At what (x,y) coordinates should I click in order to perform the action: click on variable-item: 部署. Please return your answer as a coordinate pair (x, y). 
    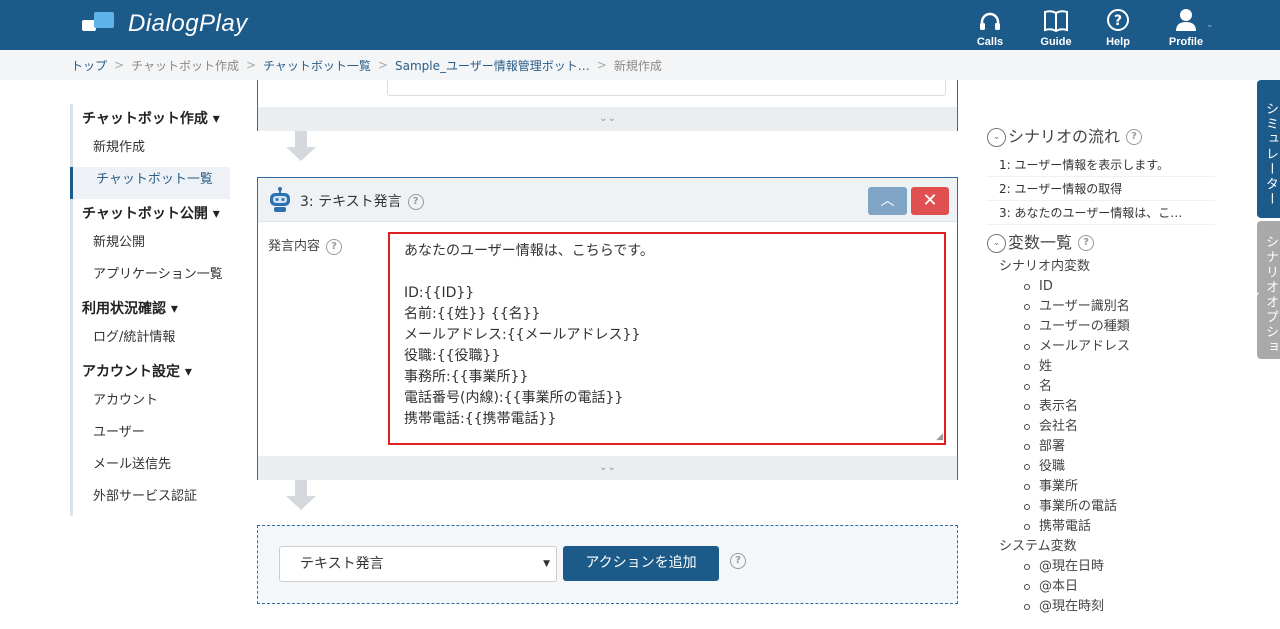
    Looking at the image, I should click on (1107, 447).